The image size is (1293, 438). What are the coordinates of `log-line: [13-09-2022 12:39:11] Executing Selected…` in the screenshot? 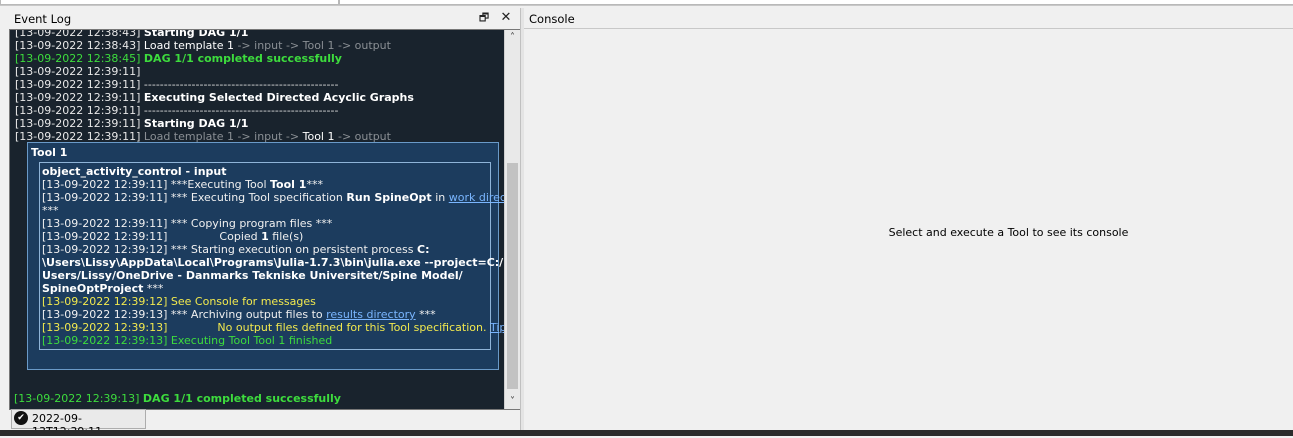 It's located at (214, 97).